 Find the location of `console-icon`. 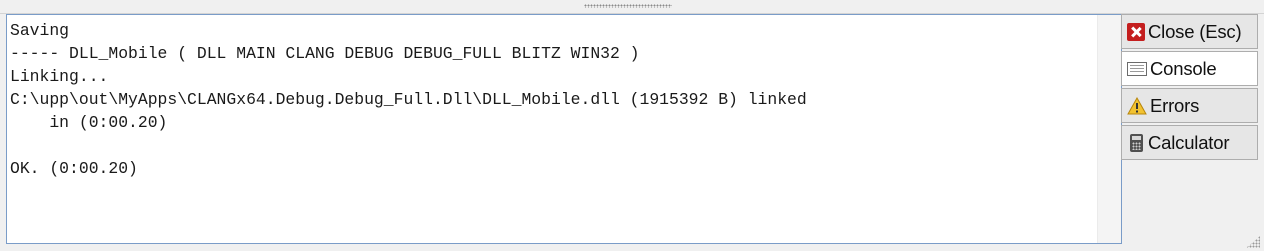

console-icon is located at coordinates (1137, 68).